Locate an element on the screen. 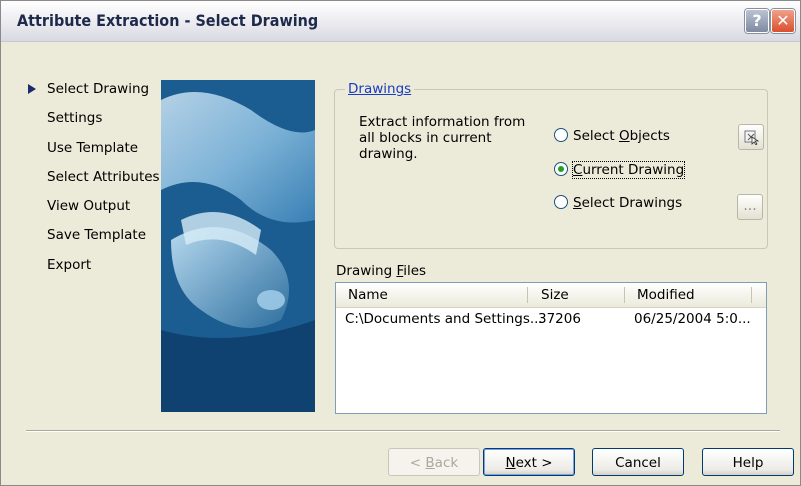  select-objects-radio: Select Objects is located at coordinates (612, 136).